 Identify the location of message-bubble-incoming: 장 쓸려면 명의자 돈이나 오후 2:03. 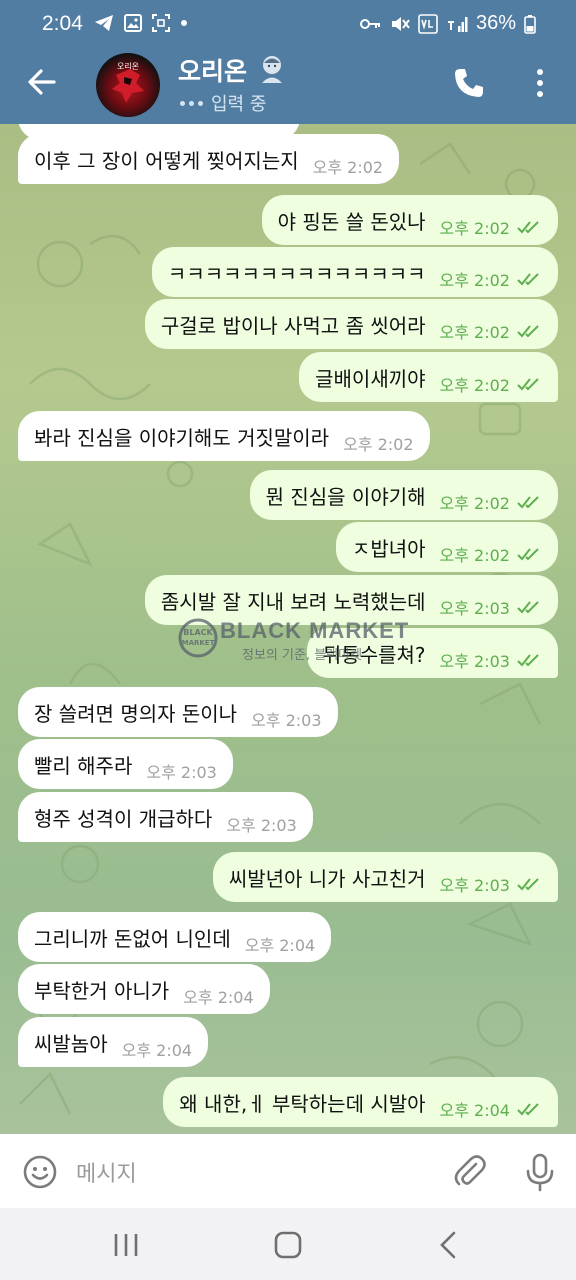
(178, 712).